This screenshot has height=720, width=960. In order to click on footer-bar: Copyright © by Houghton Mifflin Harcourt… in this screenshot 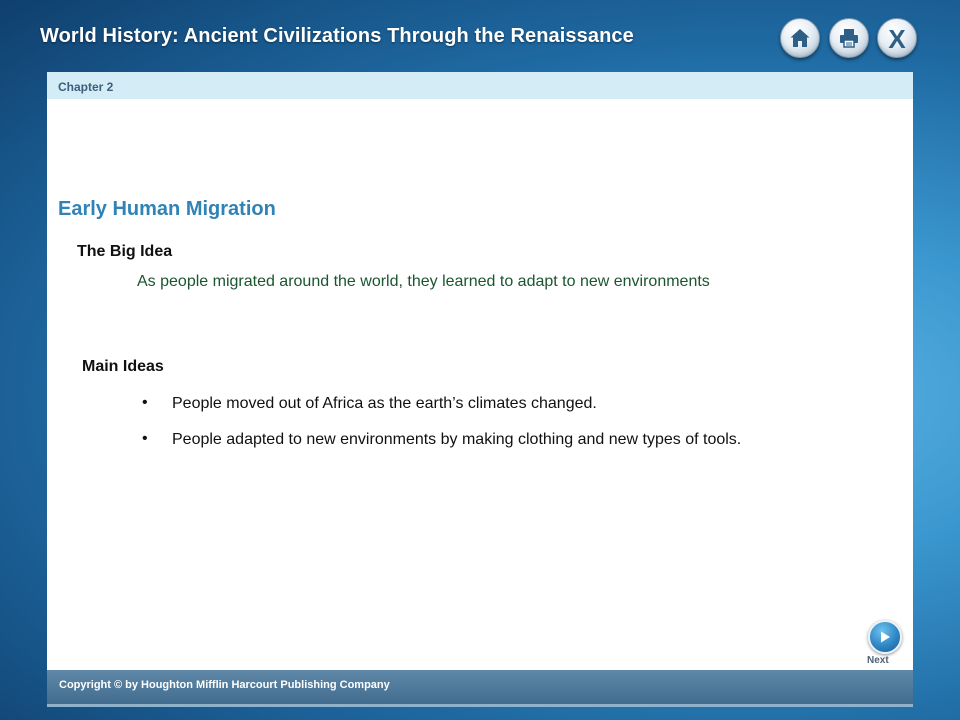, I will do `click(480, 687)`.